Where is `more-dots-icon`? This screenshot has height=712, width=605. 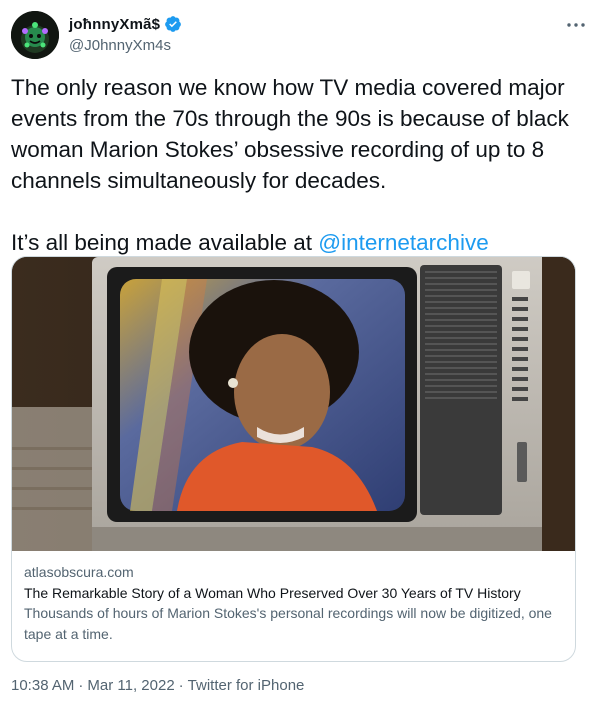
more-dots-icon is located at coordinates (576, 25).